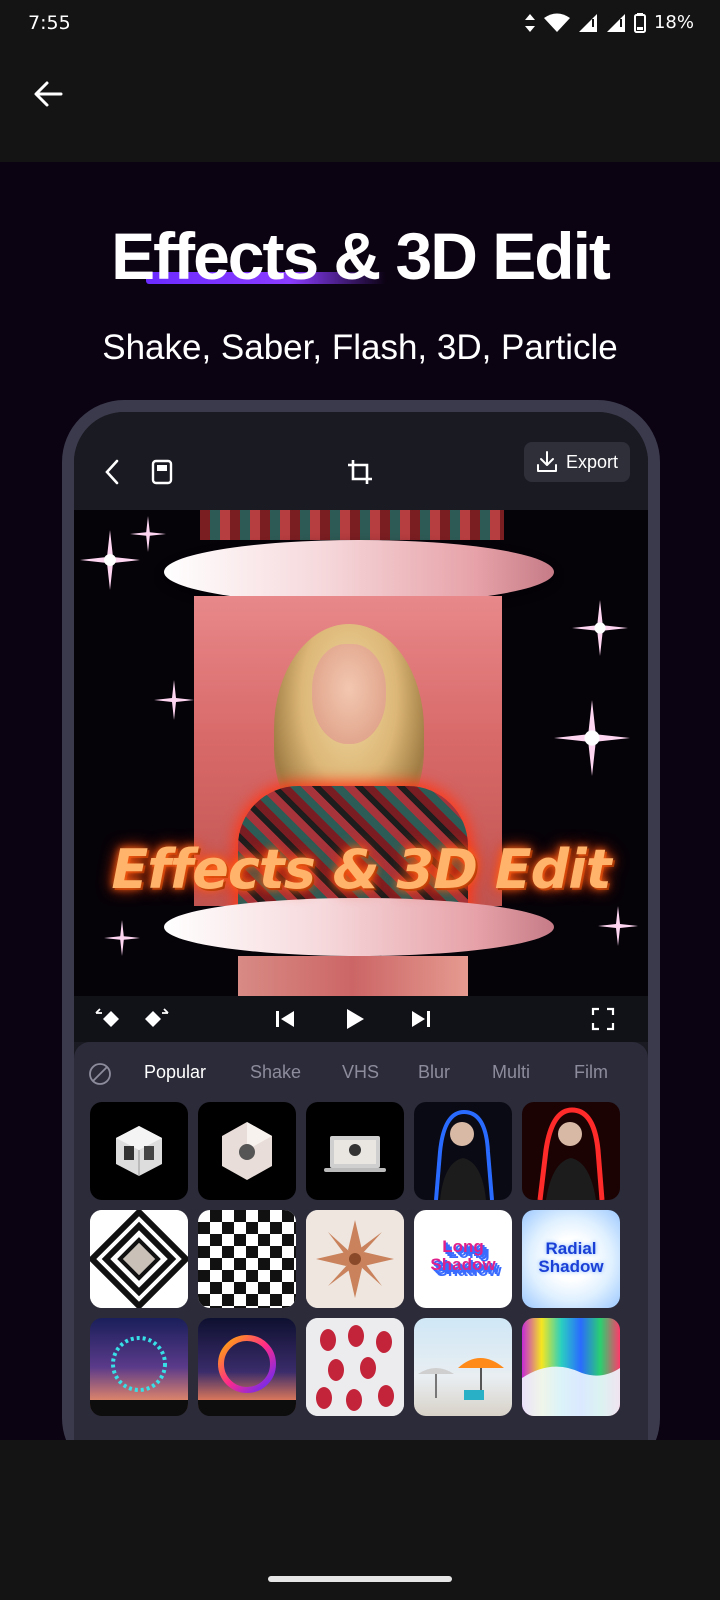  Describe the element at coordinates (355, 1154) in the screenshot. I see `laptop-preview` at that location.